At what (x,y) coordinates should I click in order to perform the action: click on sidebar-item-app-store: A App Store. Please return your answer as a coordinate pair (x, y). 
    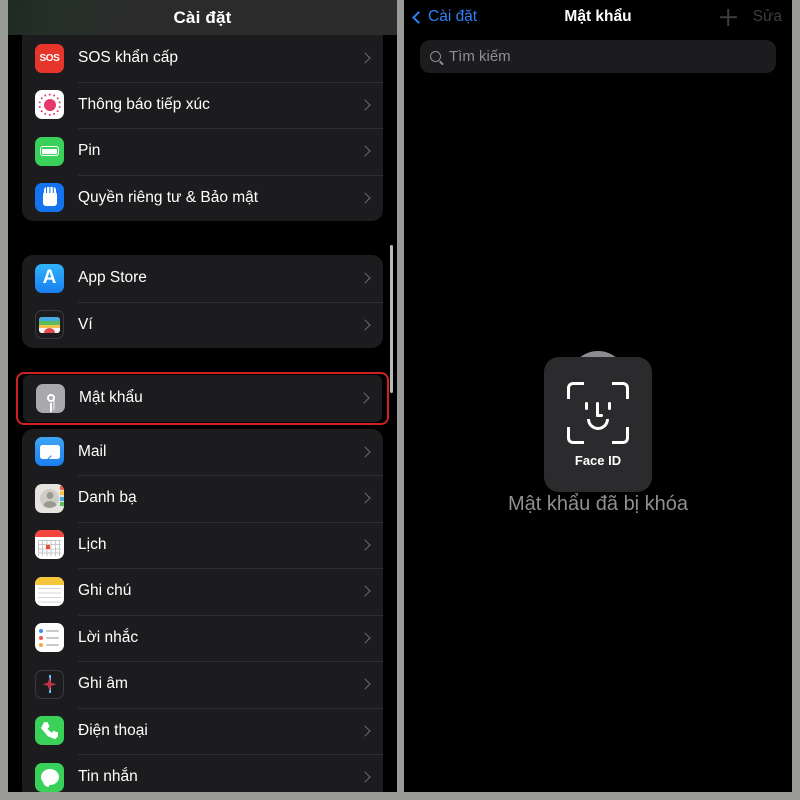
    Looking at the image, I should click on (202, 278).